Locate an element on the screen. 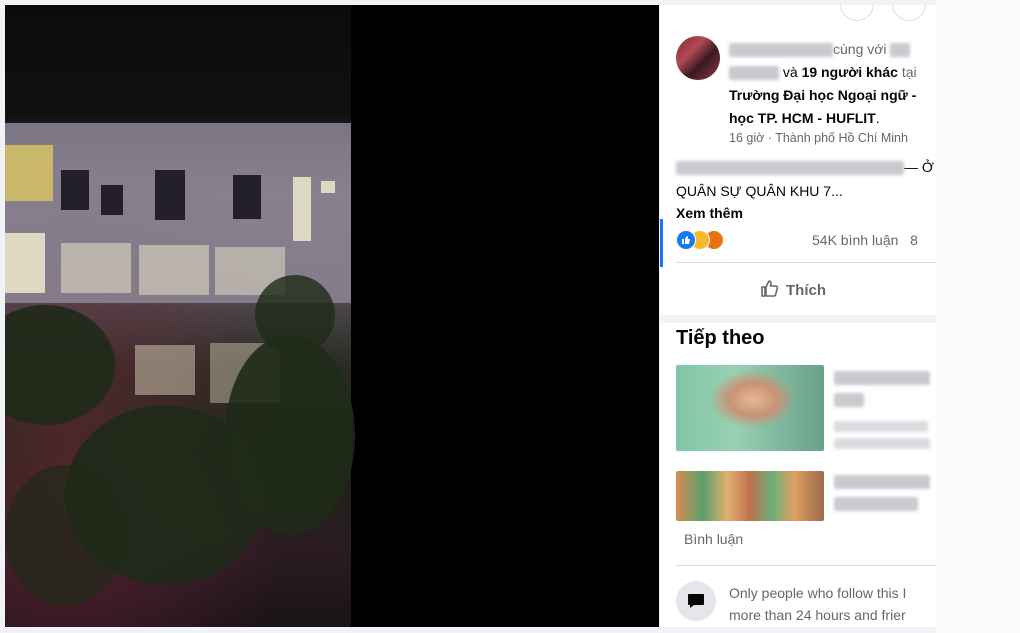 The height and width of the screenshot is (633, 1020). post-author-line: cùng với is located at coordinates (820, 49).